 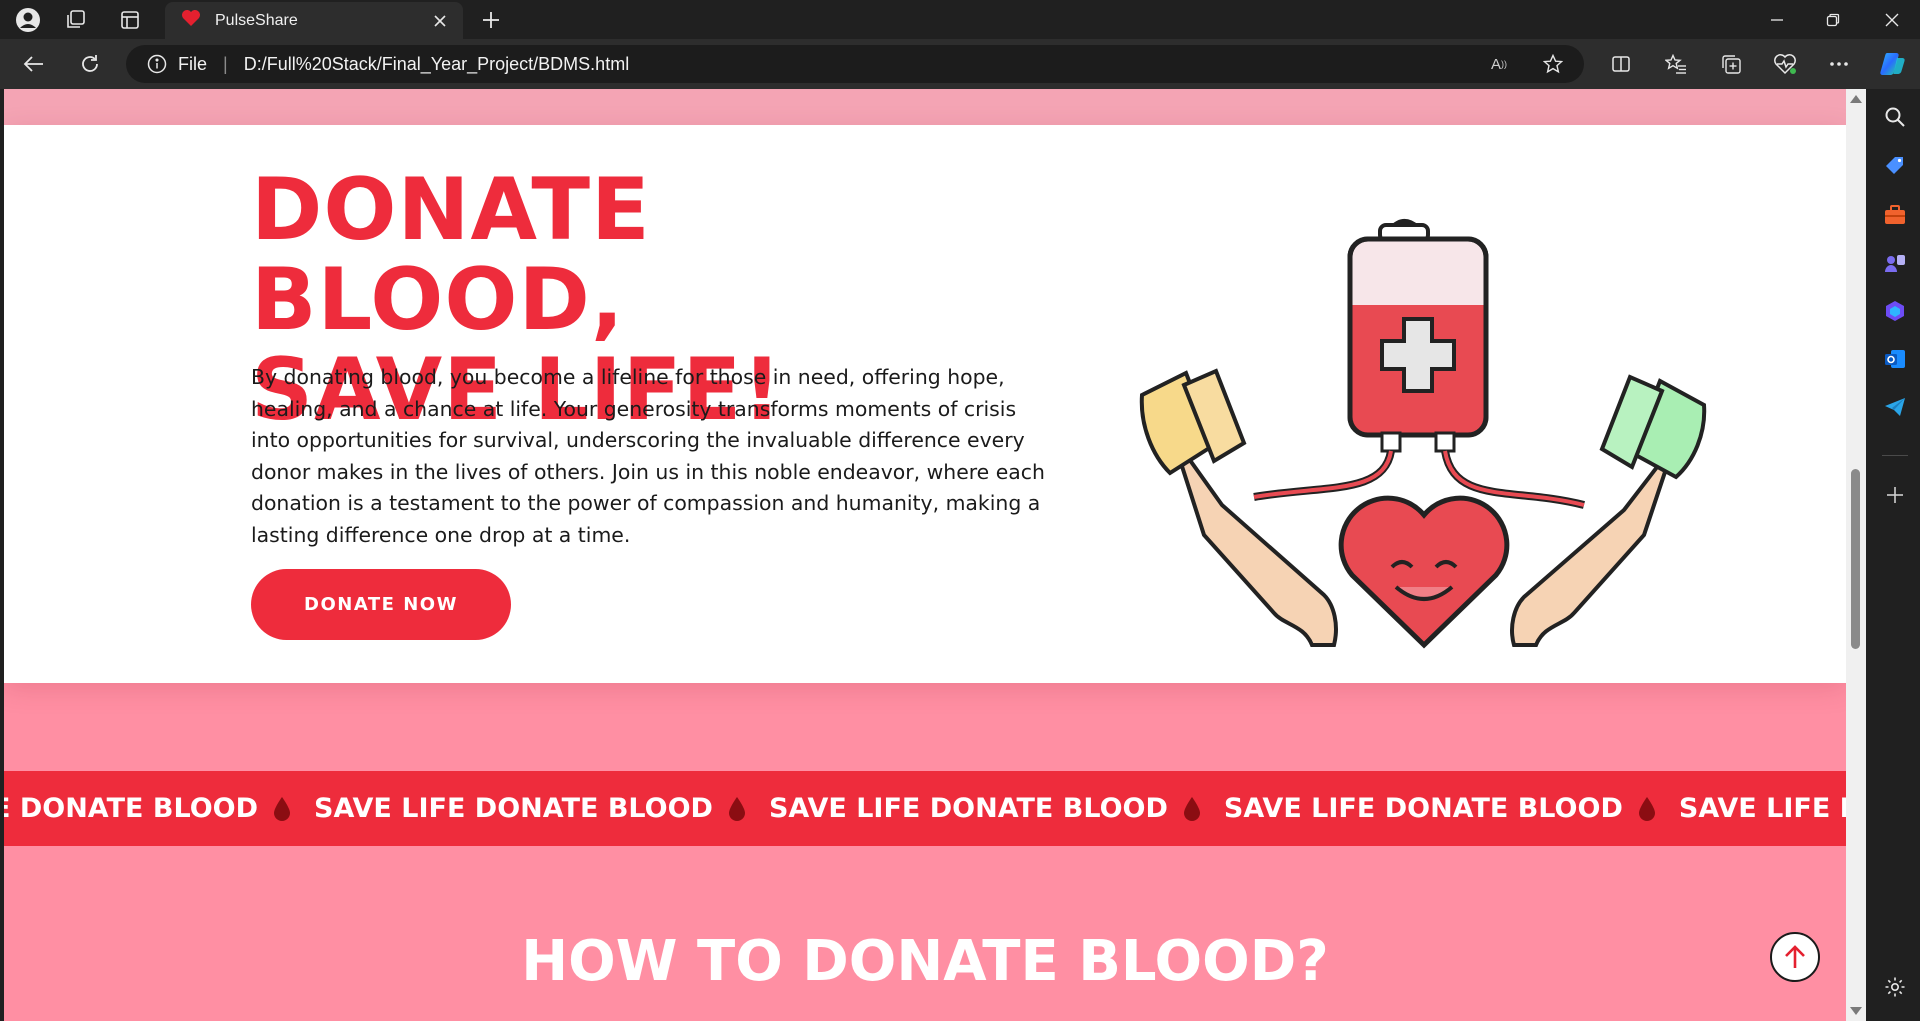 I want to click on restore-icon, so click(x=1833, y=19).